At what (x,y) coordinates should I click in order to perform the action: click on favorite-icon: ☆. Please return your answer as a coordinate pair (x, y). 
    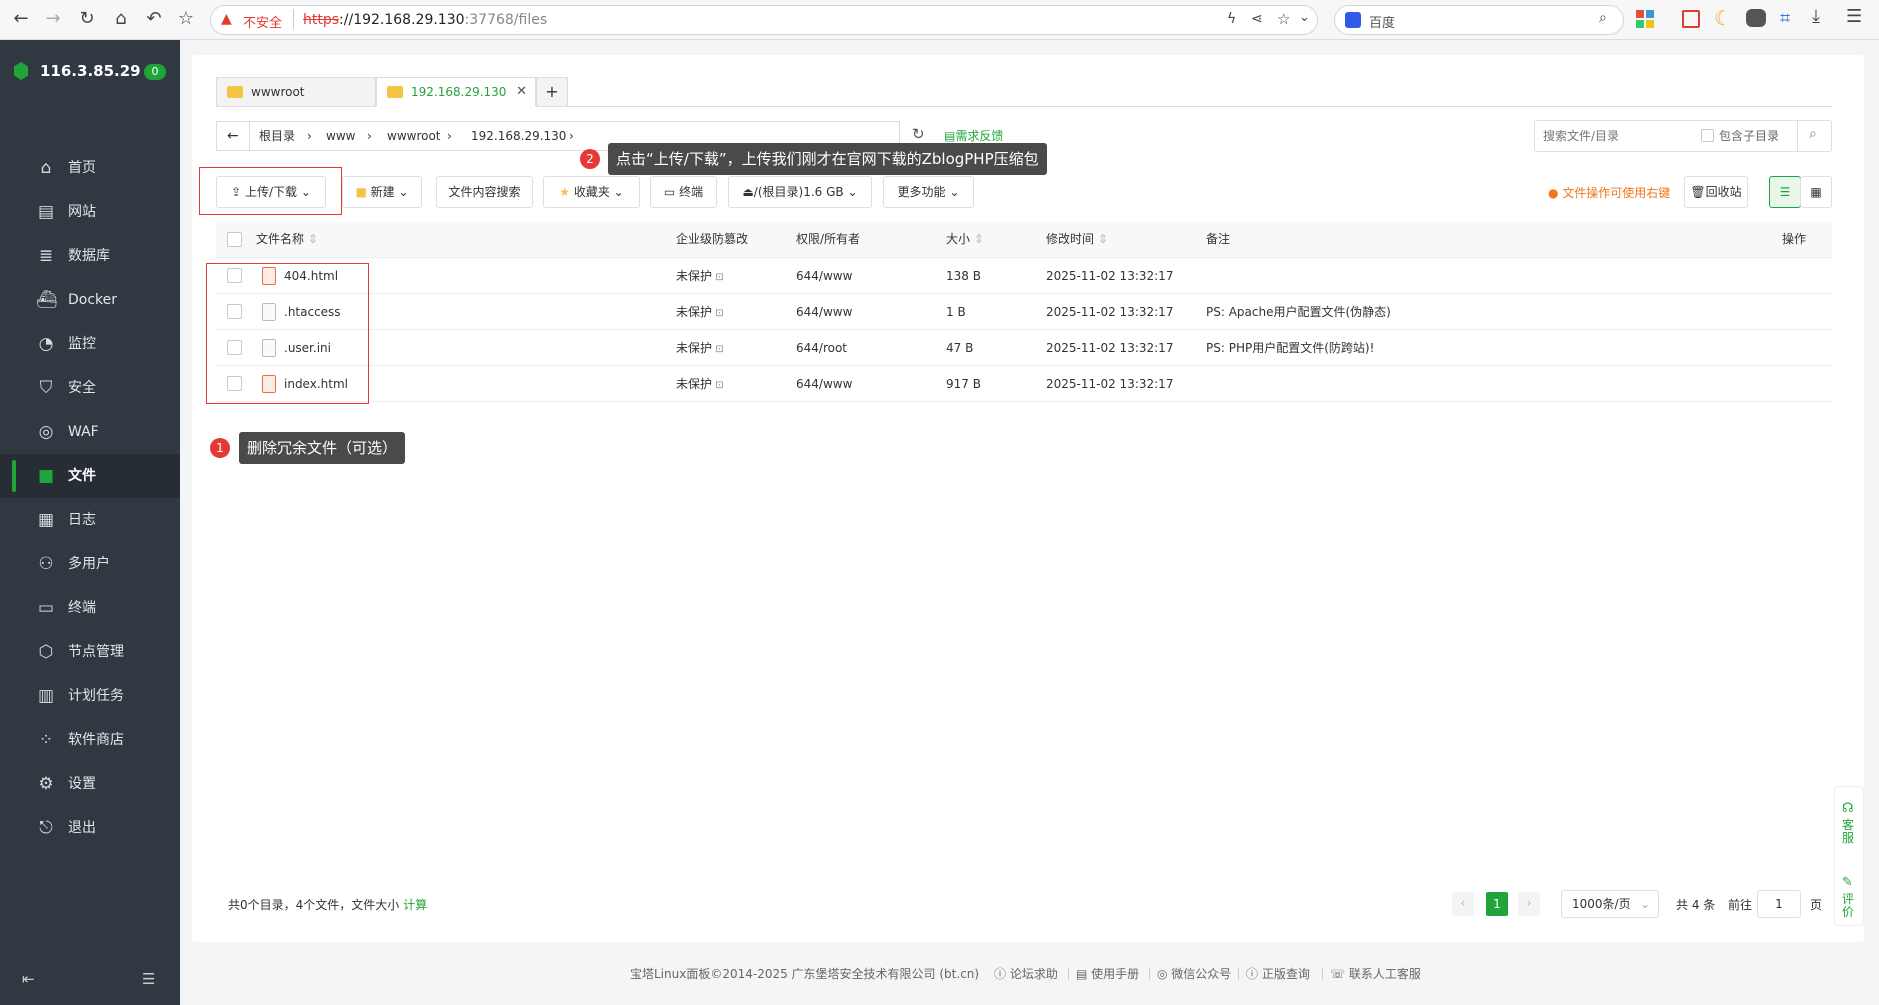
    Looking at the image, I should click on (1283, 19).